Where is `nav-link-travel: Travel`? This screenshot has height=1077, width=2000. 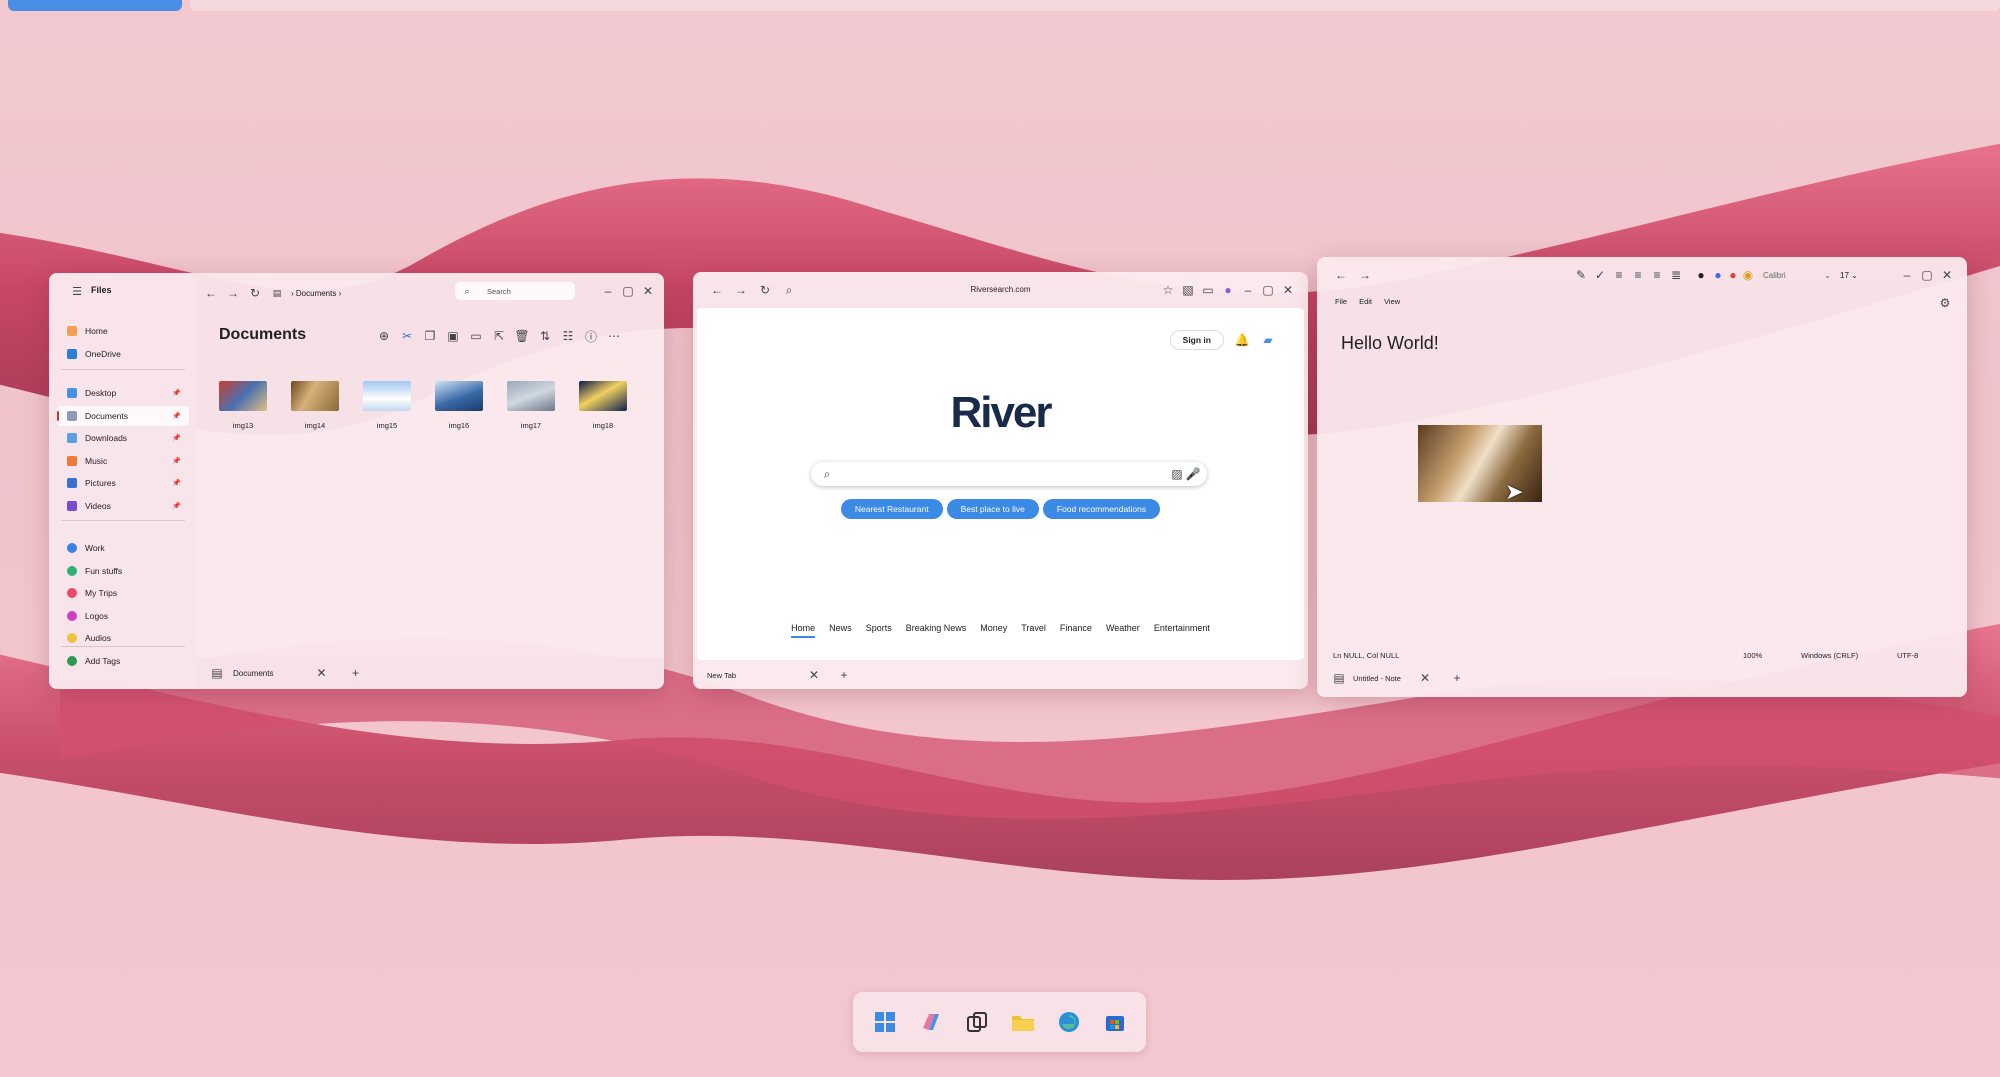
nav-link-travel: Travel is located at coordinates (1033, 628).